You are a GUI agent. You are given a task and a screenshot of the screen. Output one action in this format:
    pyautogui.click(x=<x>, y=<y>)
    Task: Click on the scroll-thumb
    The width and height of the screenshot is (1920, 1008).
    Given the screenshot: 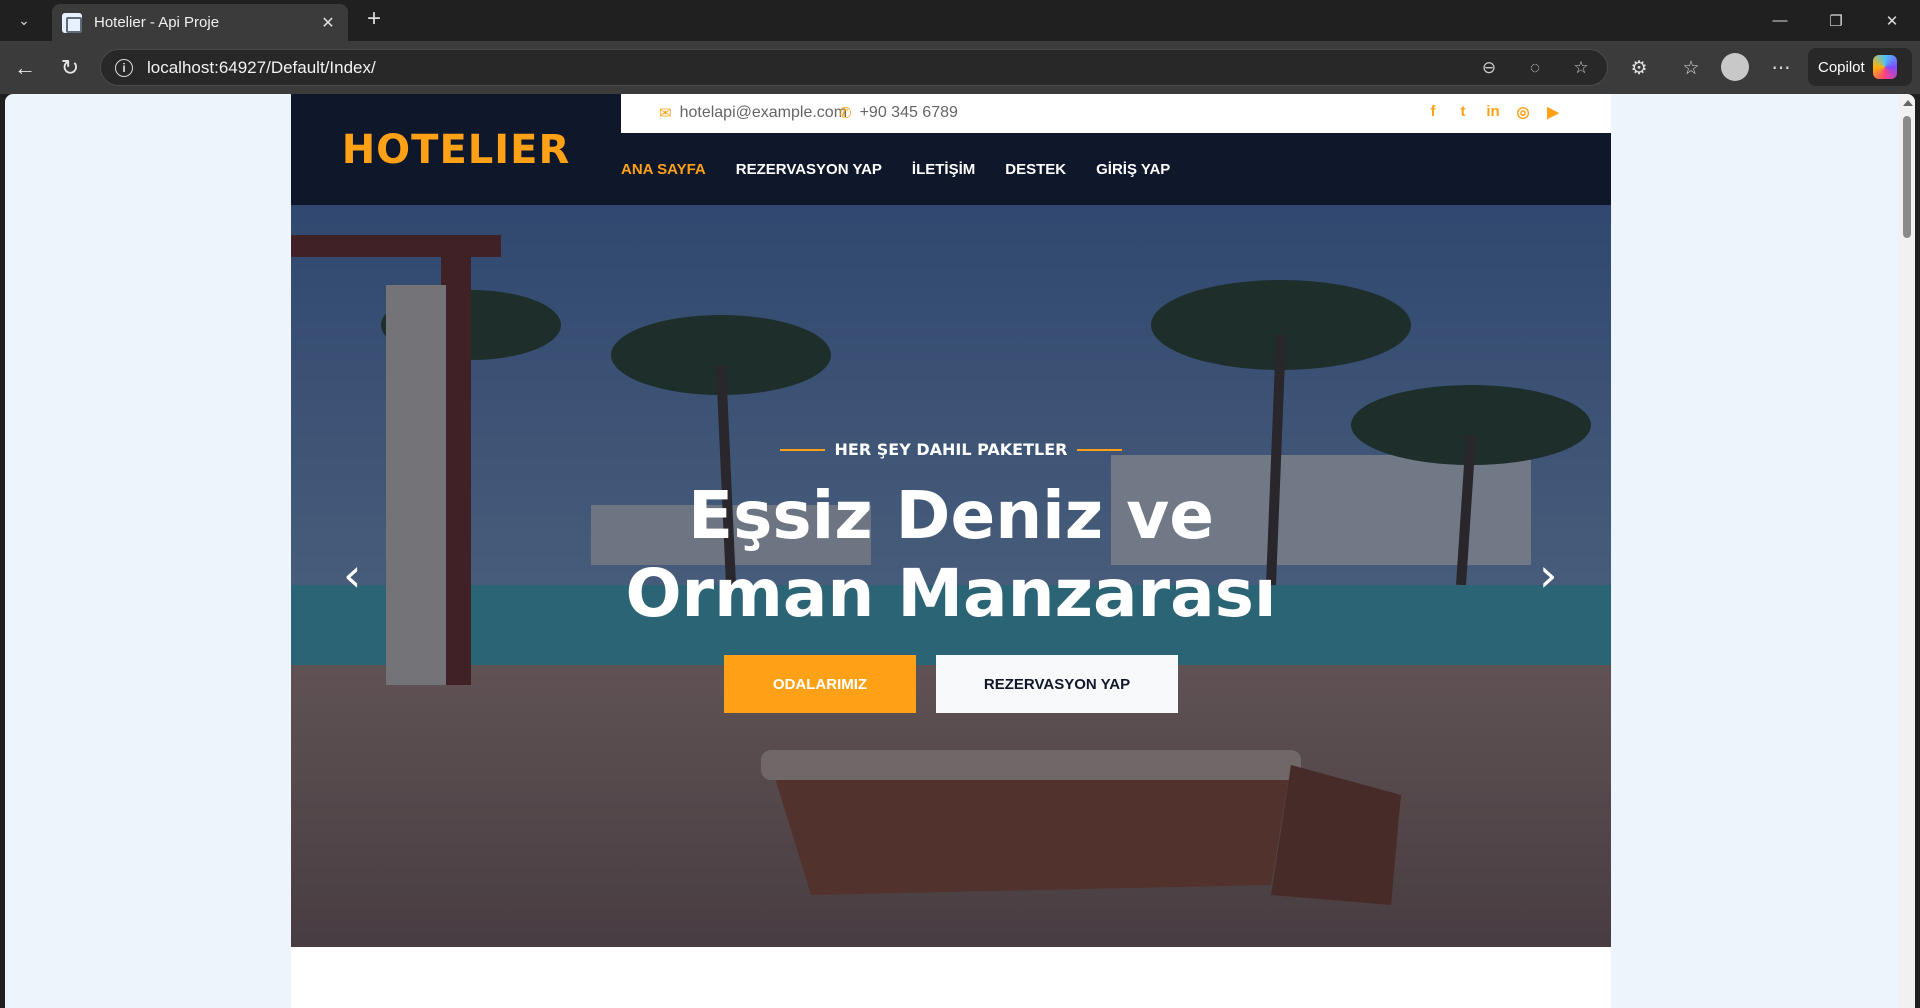 What is the action you would take?
    pyautogui.click(x=1907, y=177)
    